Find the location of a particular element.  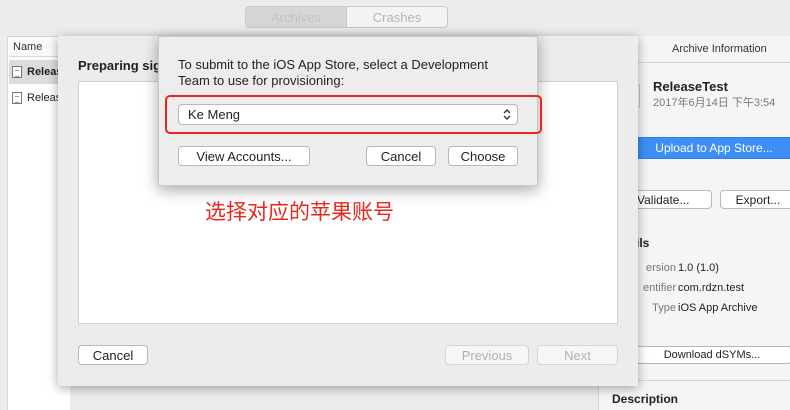

detail-value-type: iOS App Archive is located at coordinates (718, 308).